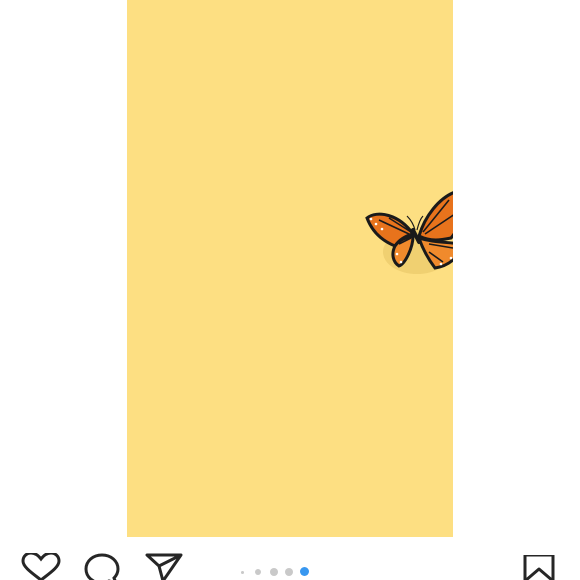 This screenshot has height=580, width=580. Describe the element at coordinates (540, 567) in the screenshot. I see `bookmark-icon` at that location.